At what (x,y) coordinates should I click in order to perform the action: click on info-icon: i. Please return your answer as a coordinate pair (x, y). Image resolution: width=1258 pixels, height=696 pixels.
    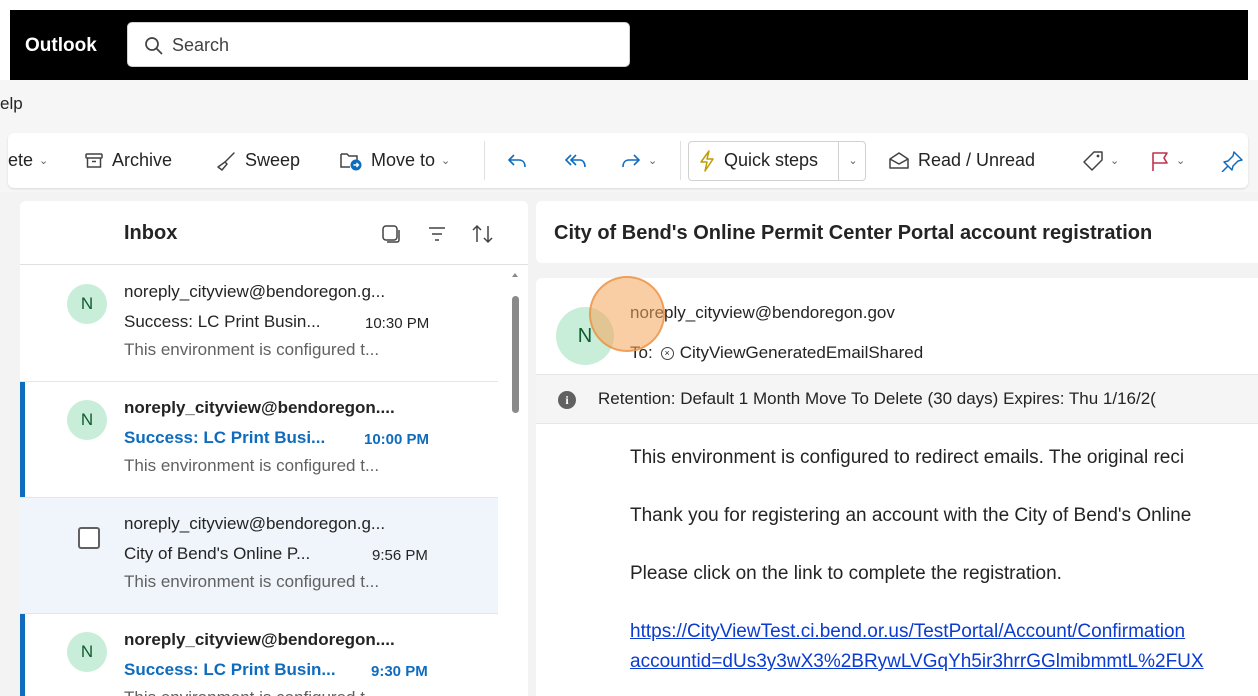
    Looking at the image, I should click on (567, 400).